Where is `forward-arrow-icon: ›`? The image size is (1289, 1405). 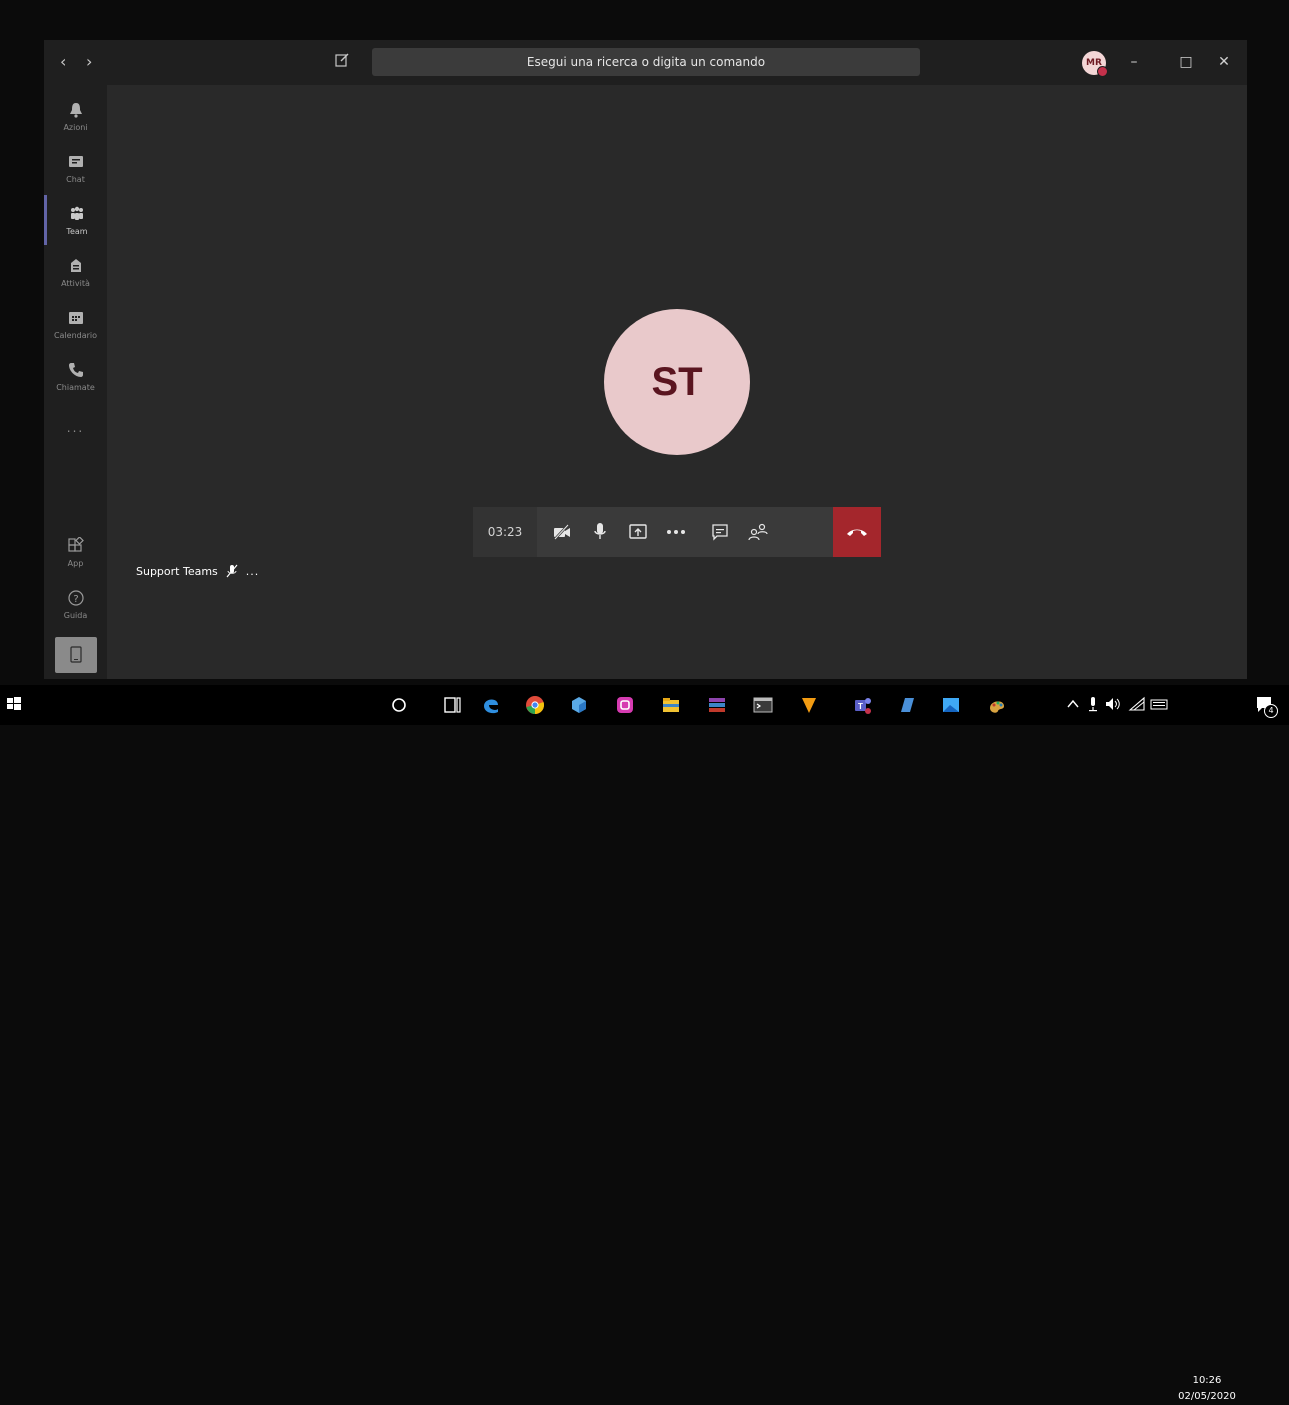
forward-arrow-icon: › is located at coordinates (89, 61).